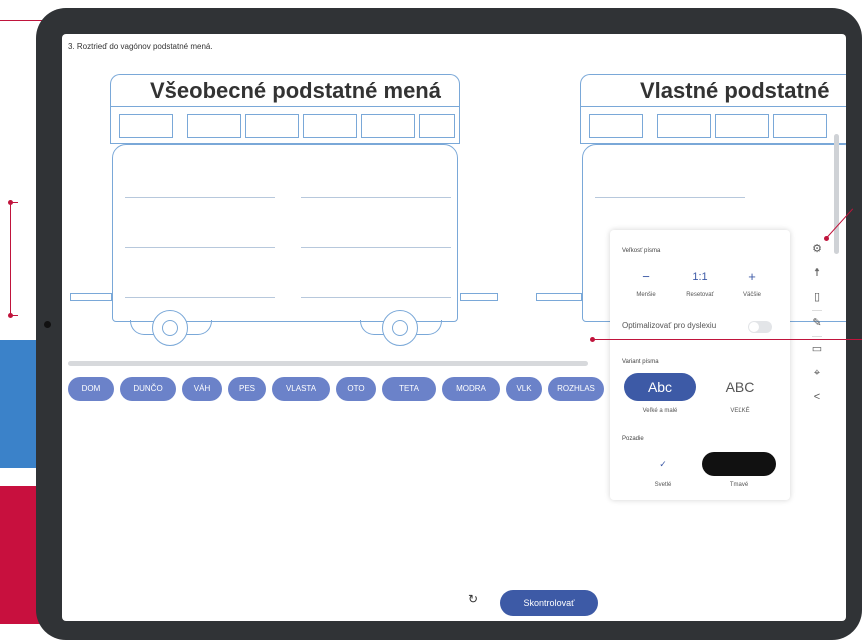 This screenshot has height=640, width=862. I want to click on word-chip: PES, so click(247, 389).